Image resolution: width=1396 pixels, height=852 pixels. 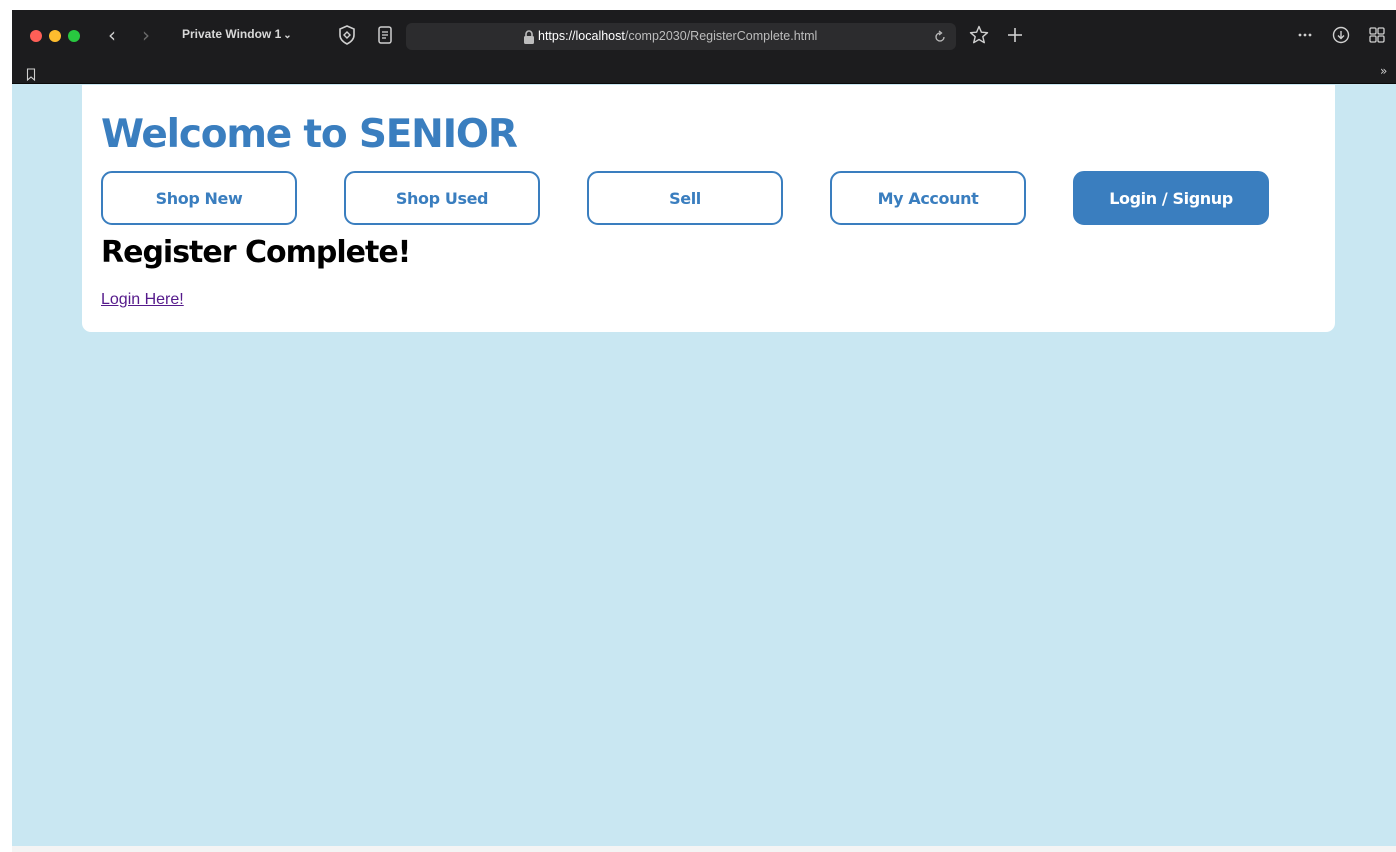 What do you see at coordinates (940, 36) in the screenshot?
I see `reload-icon` at bounding box center [940, 36].